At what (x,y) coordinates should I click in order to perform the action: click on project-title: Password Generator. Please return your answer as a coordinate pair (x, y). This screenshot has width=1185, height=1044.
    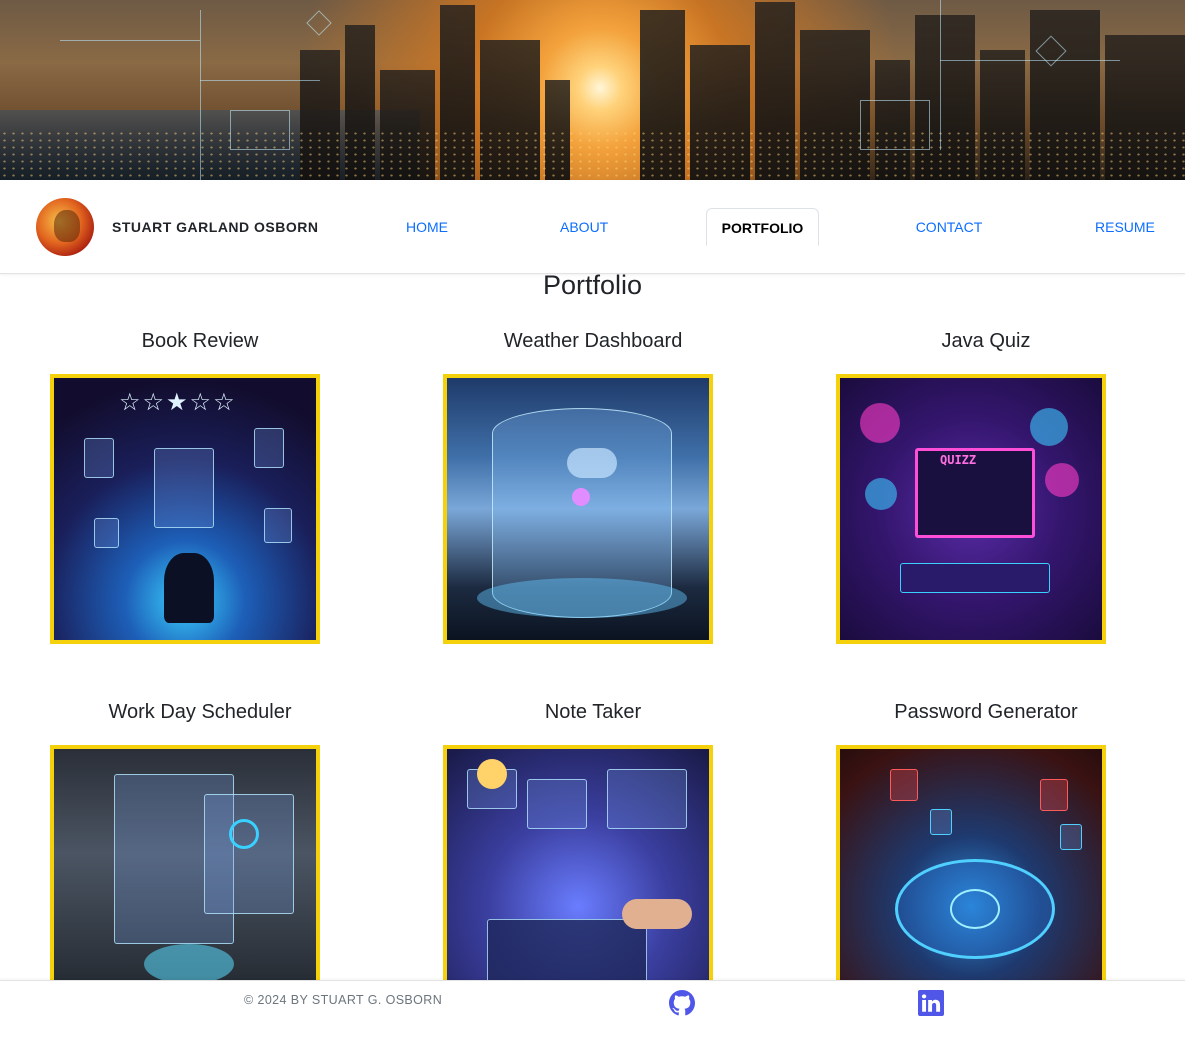
    Looking at the image, I should click on (986, 712).